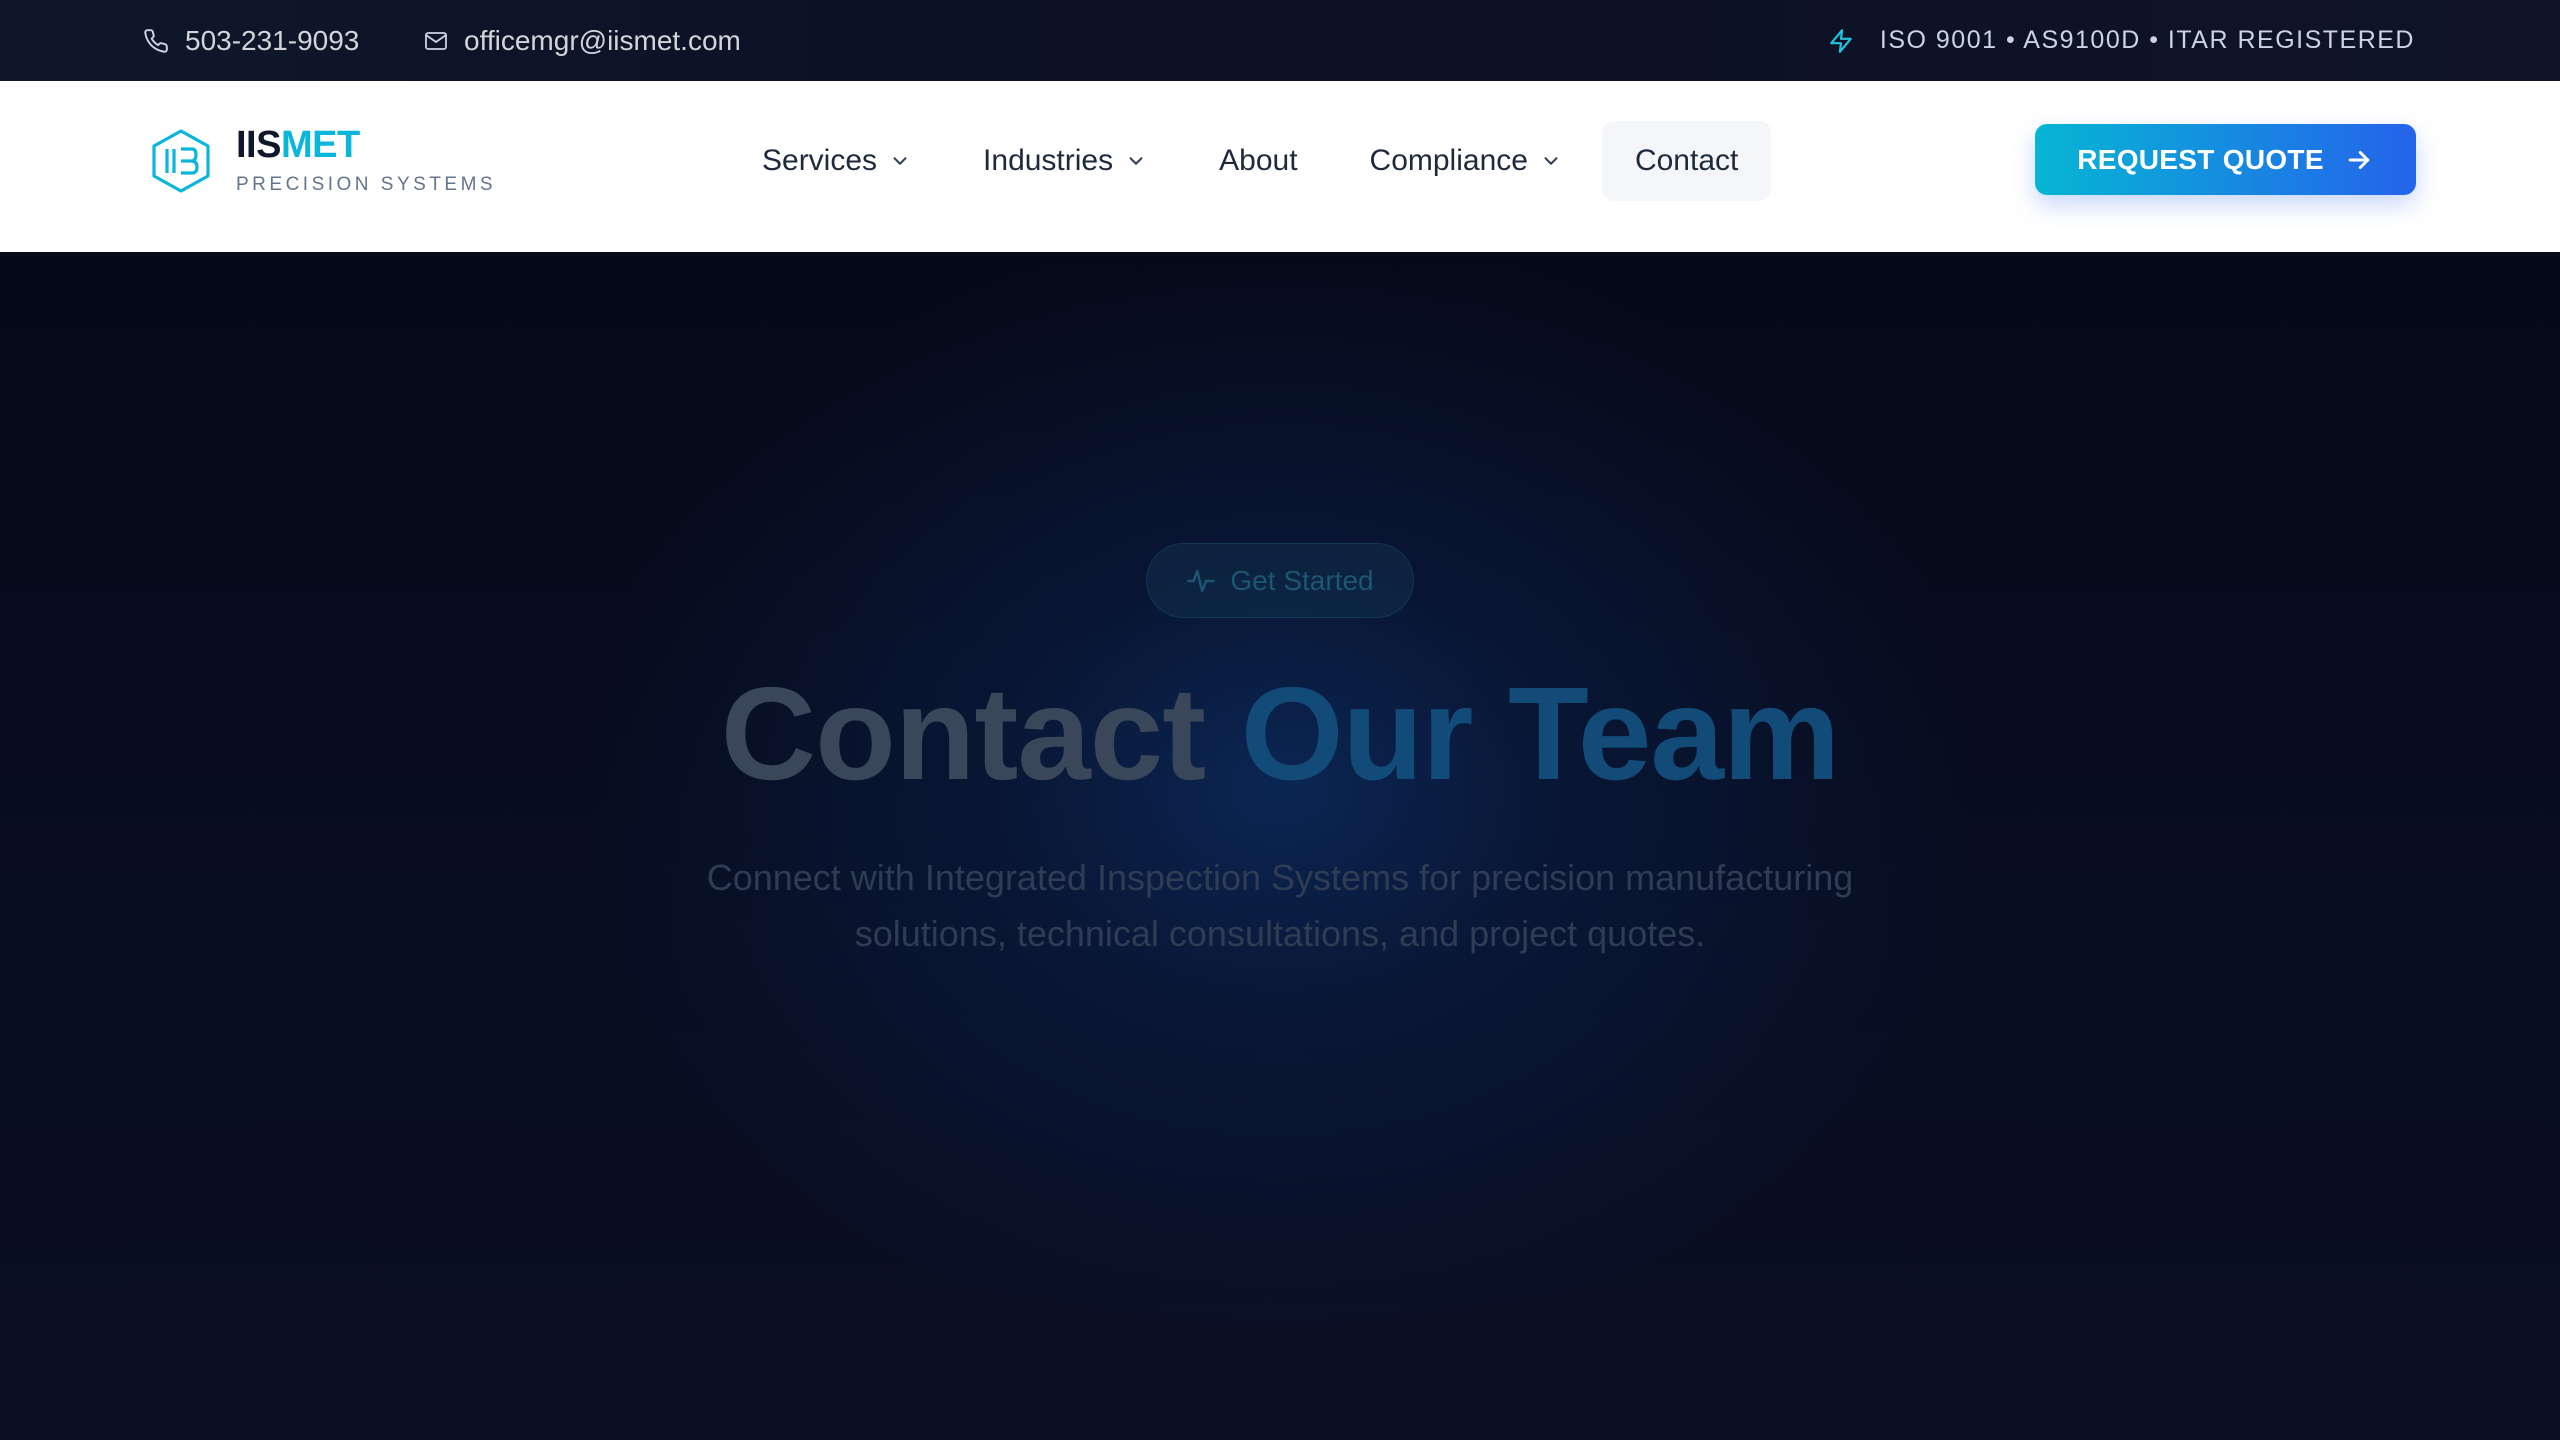  I want to click on phone-link: 503-231-9093, so click(251, 40).